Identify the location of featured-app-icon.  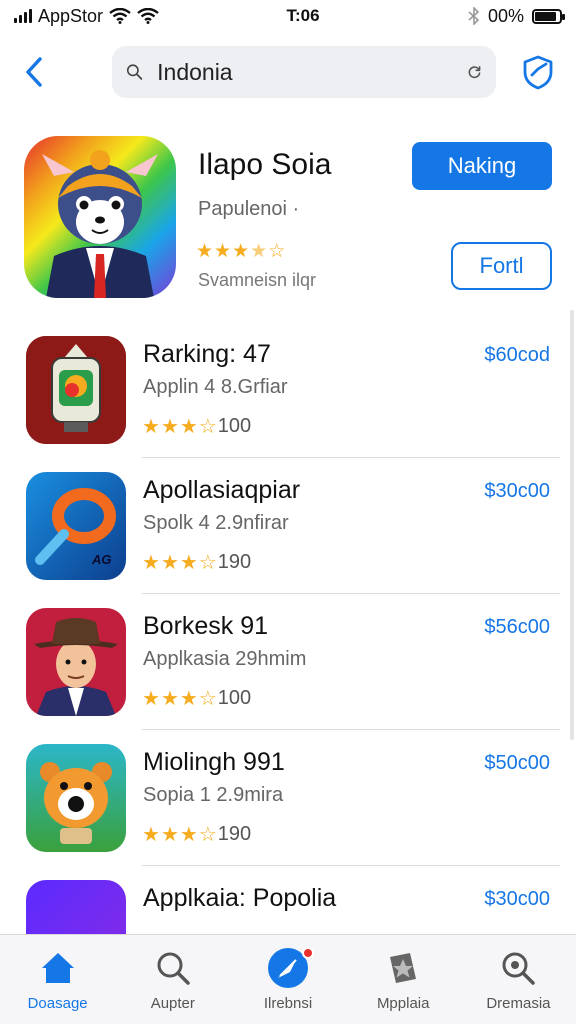
(100, 217).